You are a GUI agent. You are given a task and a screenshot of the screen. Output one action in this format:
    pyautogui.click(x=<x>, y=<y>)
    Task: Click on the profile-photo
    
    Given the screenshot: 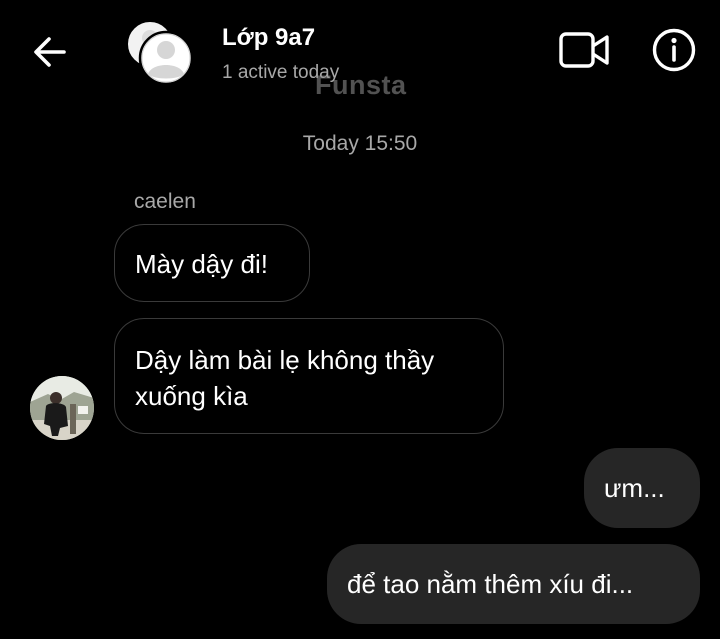 What is the action you would take?
    pyautogui.click(x=62, y=408)
    